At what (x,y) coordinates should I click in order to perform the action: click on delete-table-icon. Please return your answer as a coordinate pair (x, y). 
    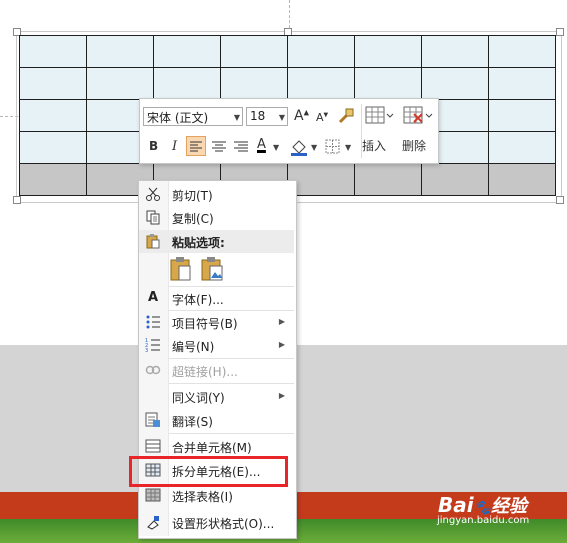
    Looking at the image, I should click on (418, 117).